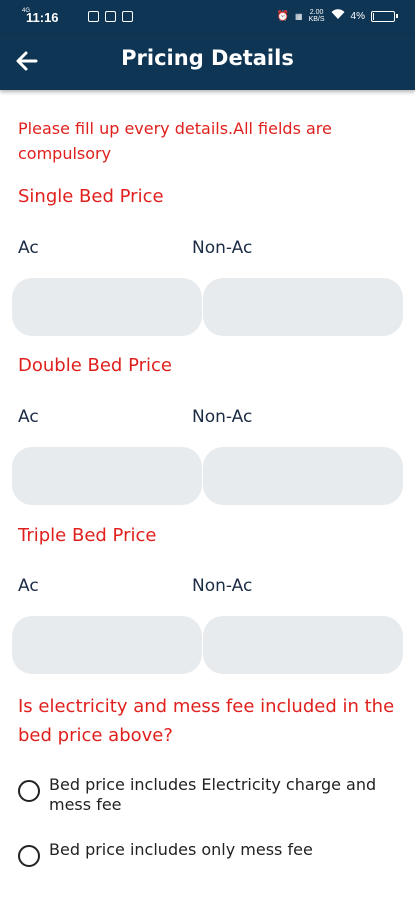 The height and width of the screenshot is (900, 415). I want to click on network-speed-unit: KB/S, so click(316, 19).